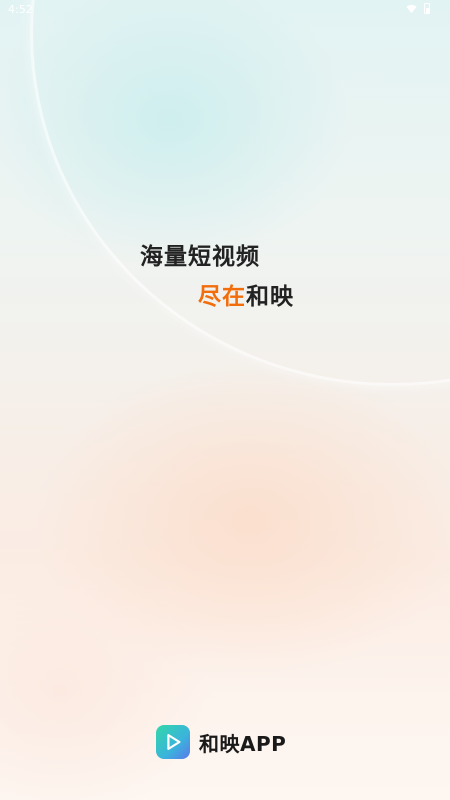 This screenshot has width=450, height=800. Describe the element at coordinates (243, 743) in the screenshot. I see `brand-name: 和映APP` at that location.